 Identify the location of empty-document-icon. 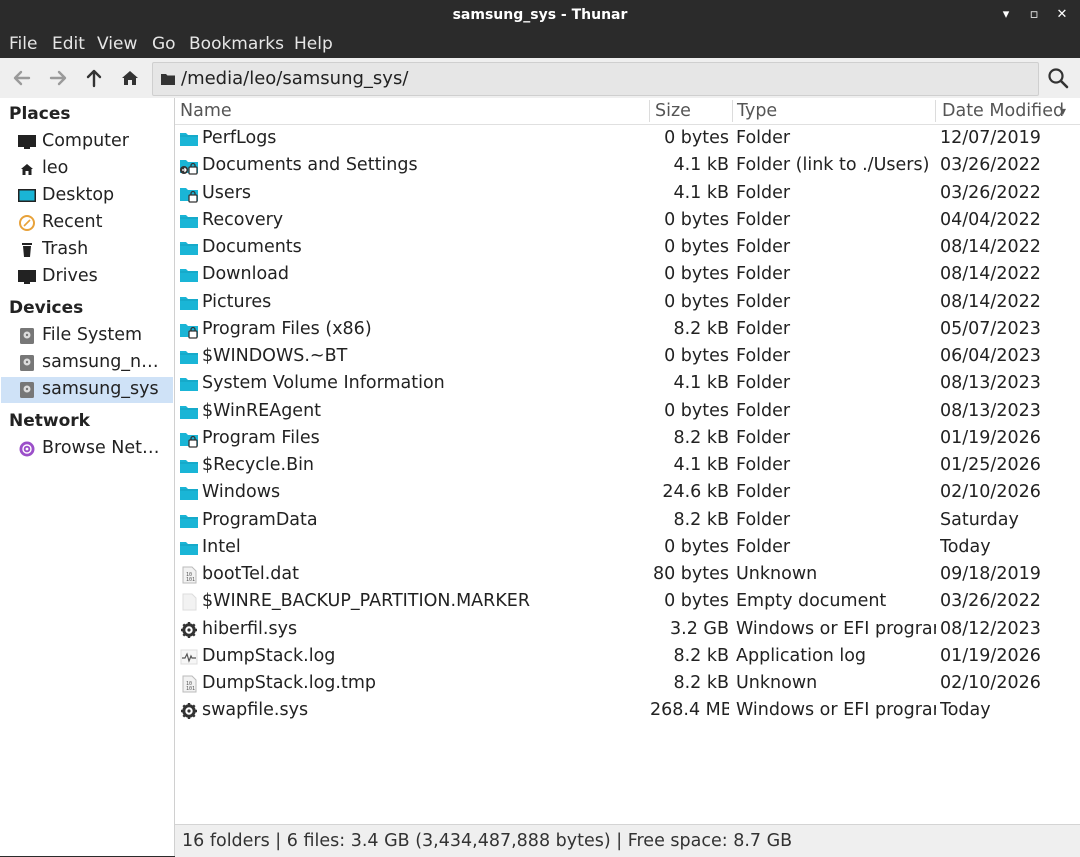
(189, 602).